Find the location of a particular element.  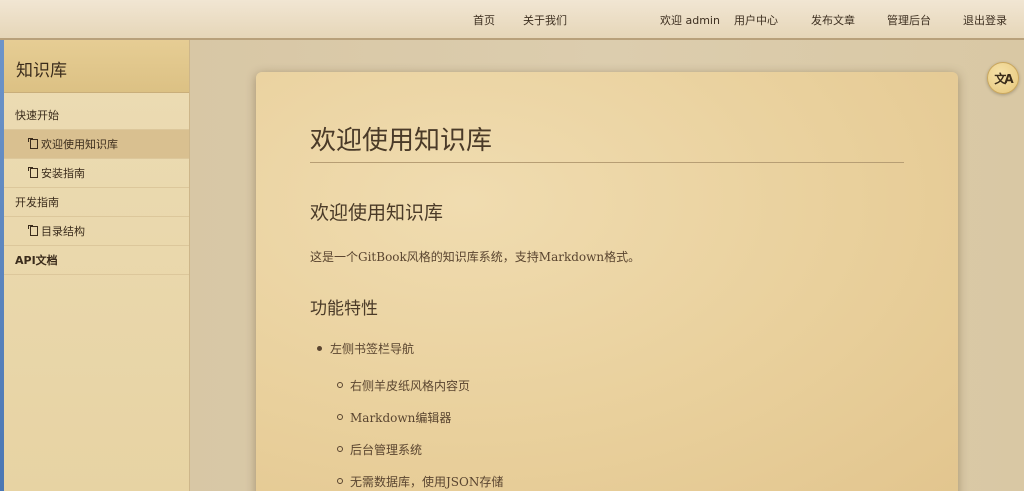

sidebar-item-label: 安装指南 is located at coordinates (63, 173).